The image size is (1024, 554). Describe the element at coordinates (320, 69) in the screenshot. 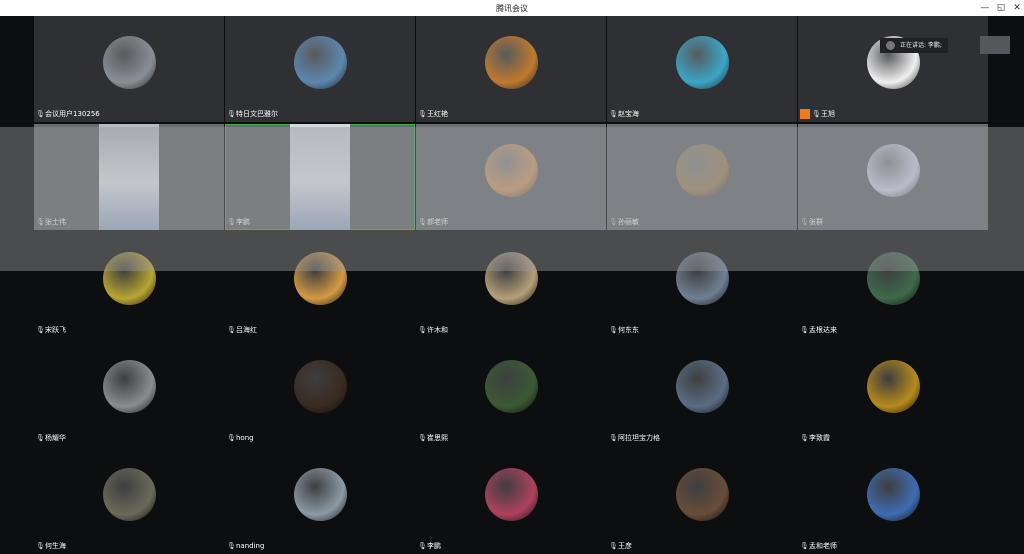

I see `participant-tile: 🎙特日文巴雅尔` at that location.